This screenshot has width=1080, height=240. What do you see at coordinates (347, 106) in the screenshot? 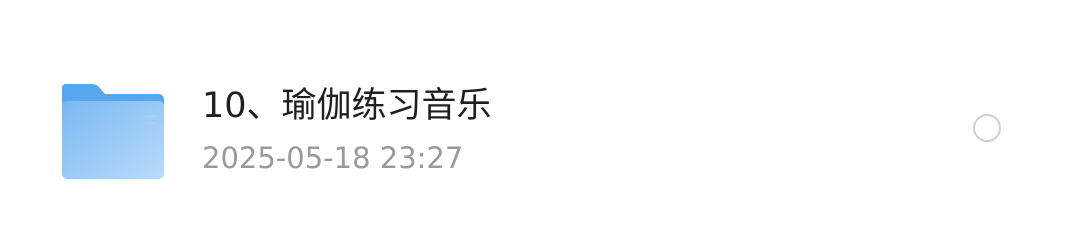
I see `file-name: 10、瑜伽练习音乐` at bounding box center [347, 106].